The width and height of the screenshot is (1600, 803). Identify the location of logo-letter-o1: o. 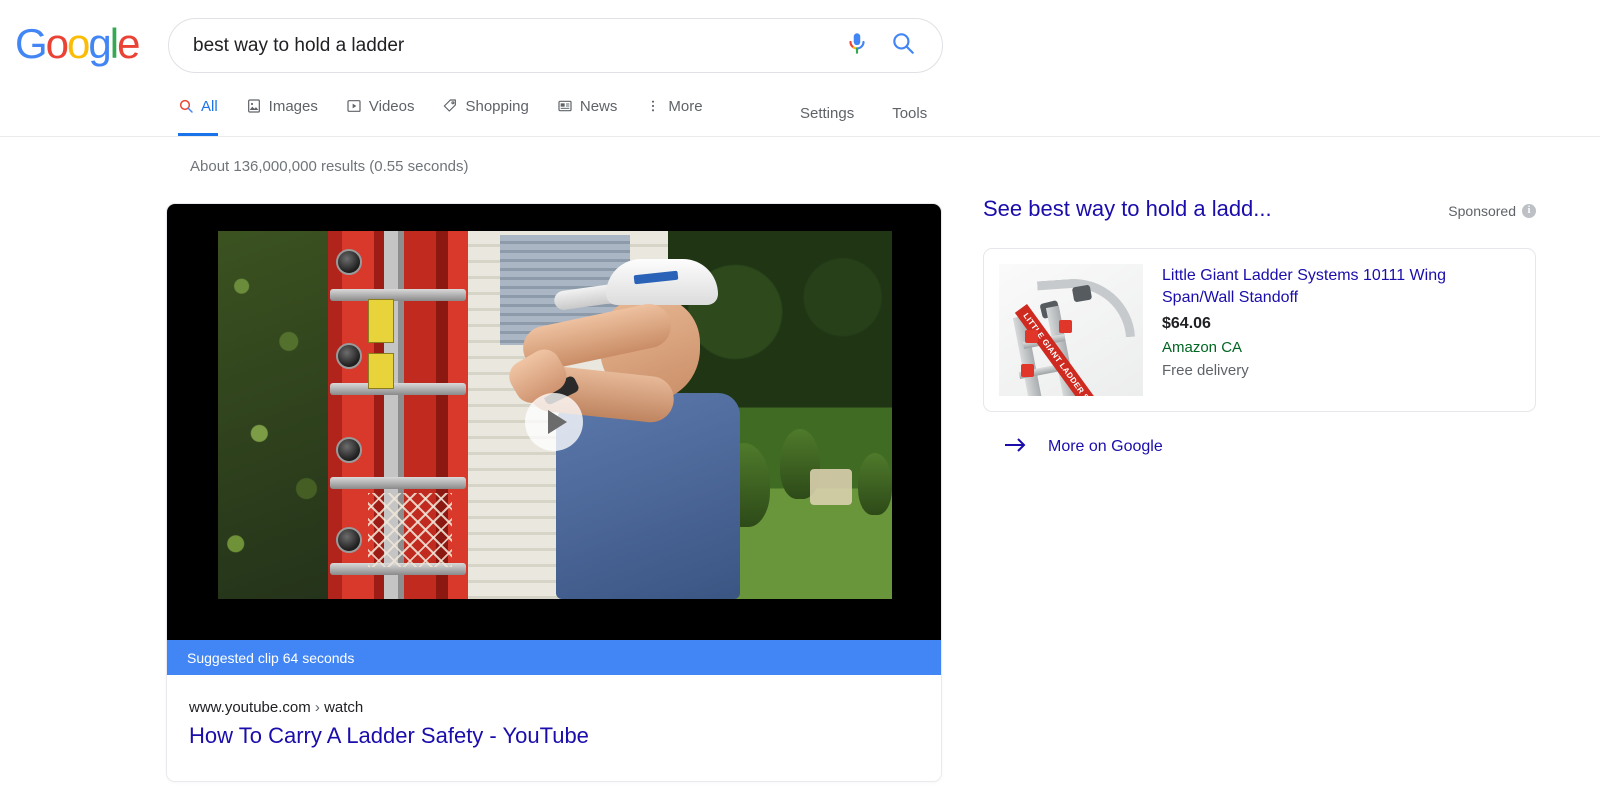
(57, 43).